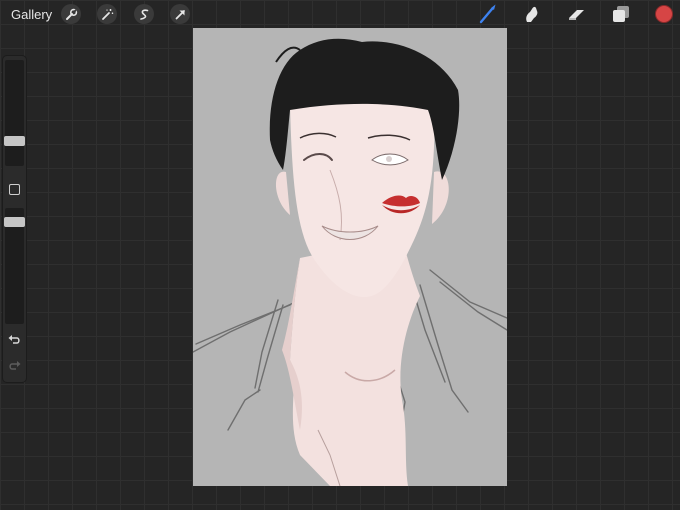  What do you see at coordinates (340, 14) in the screenshot?
I see `top-toolbar: Gallery` at bounding box center [340, 14].